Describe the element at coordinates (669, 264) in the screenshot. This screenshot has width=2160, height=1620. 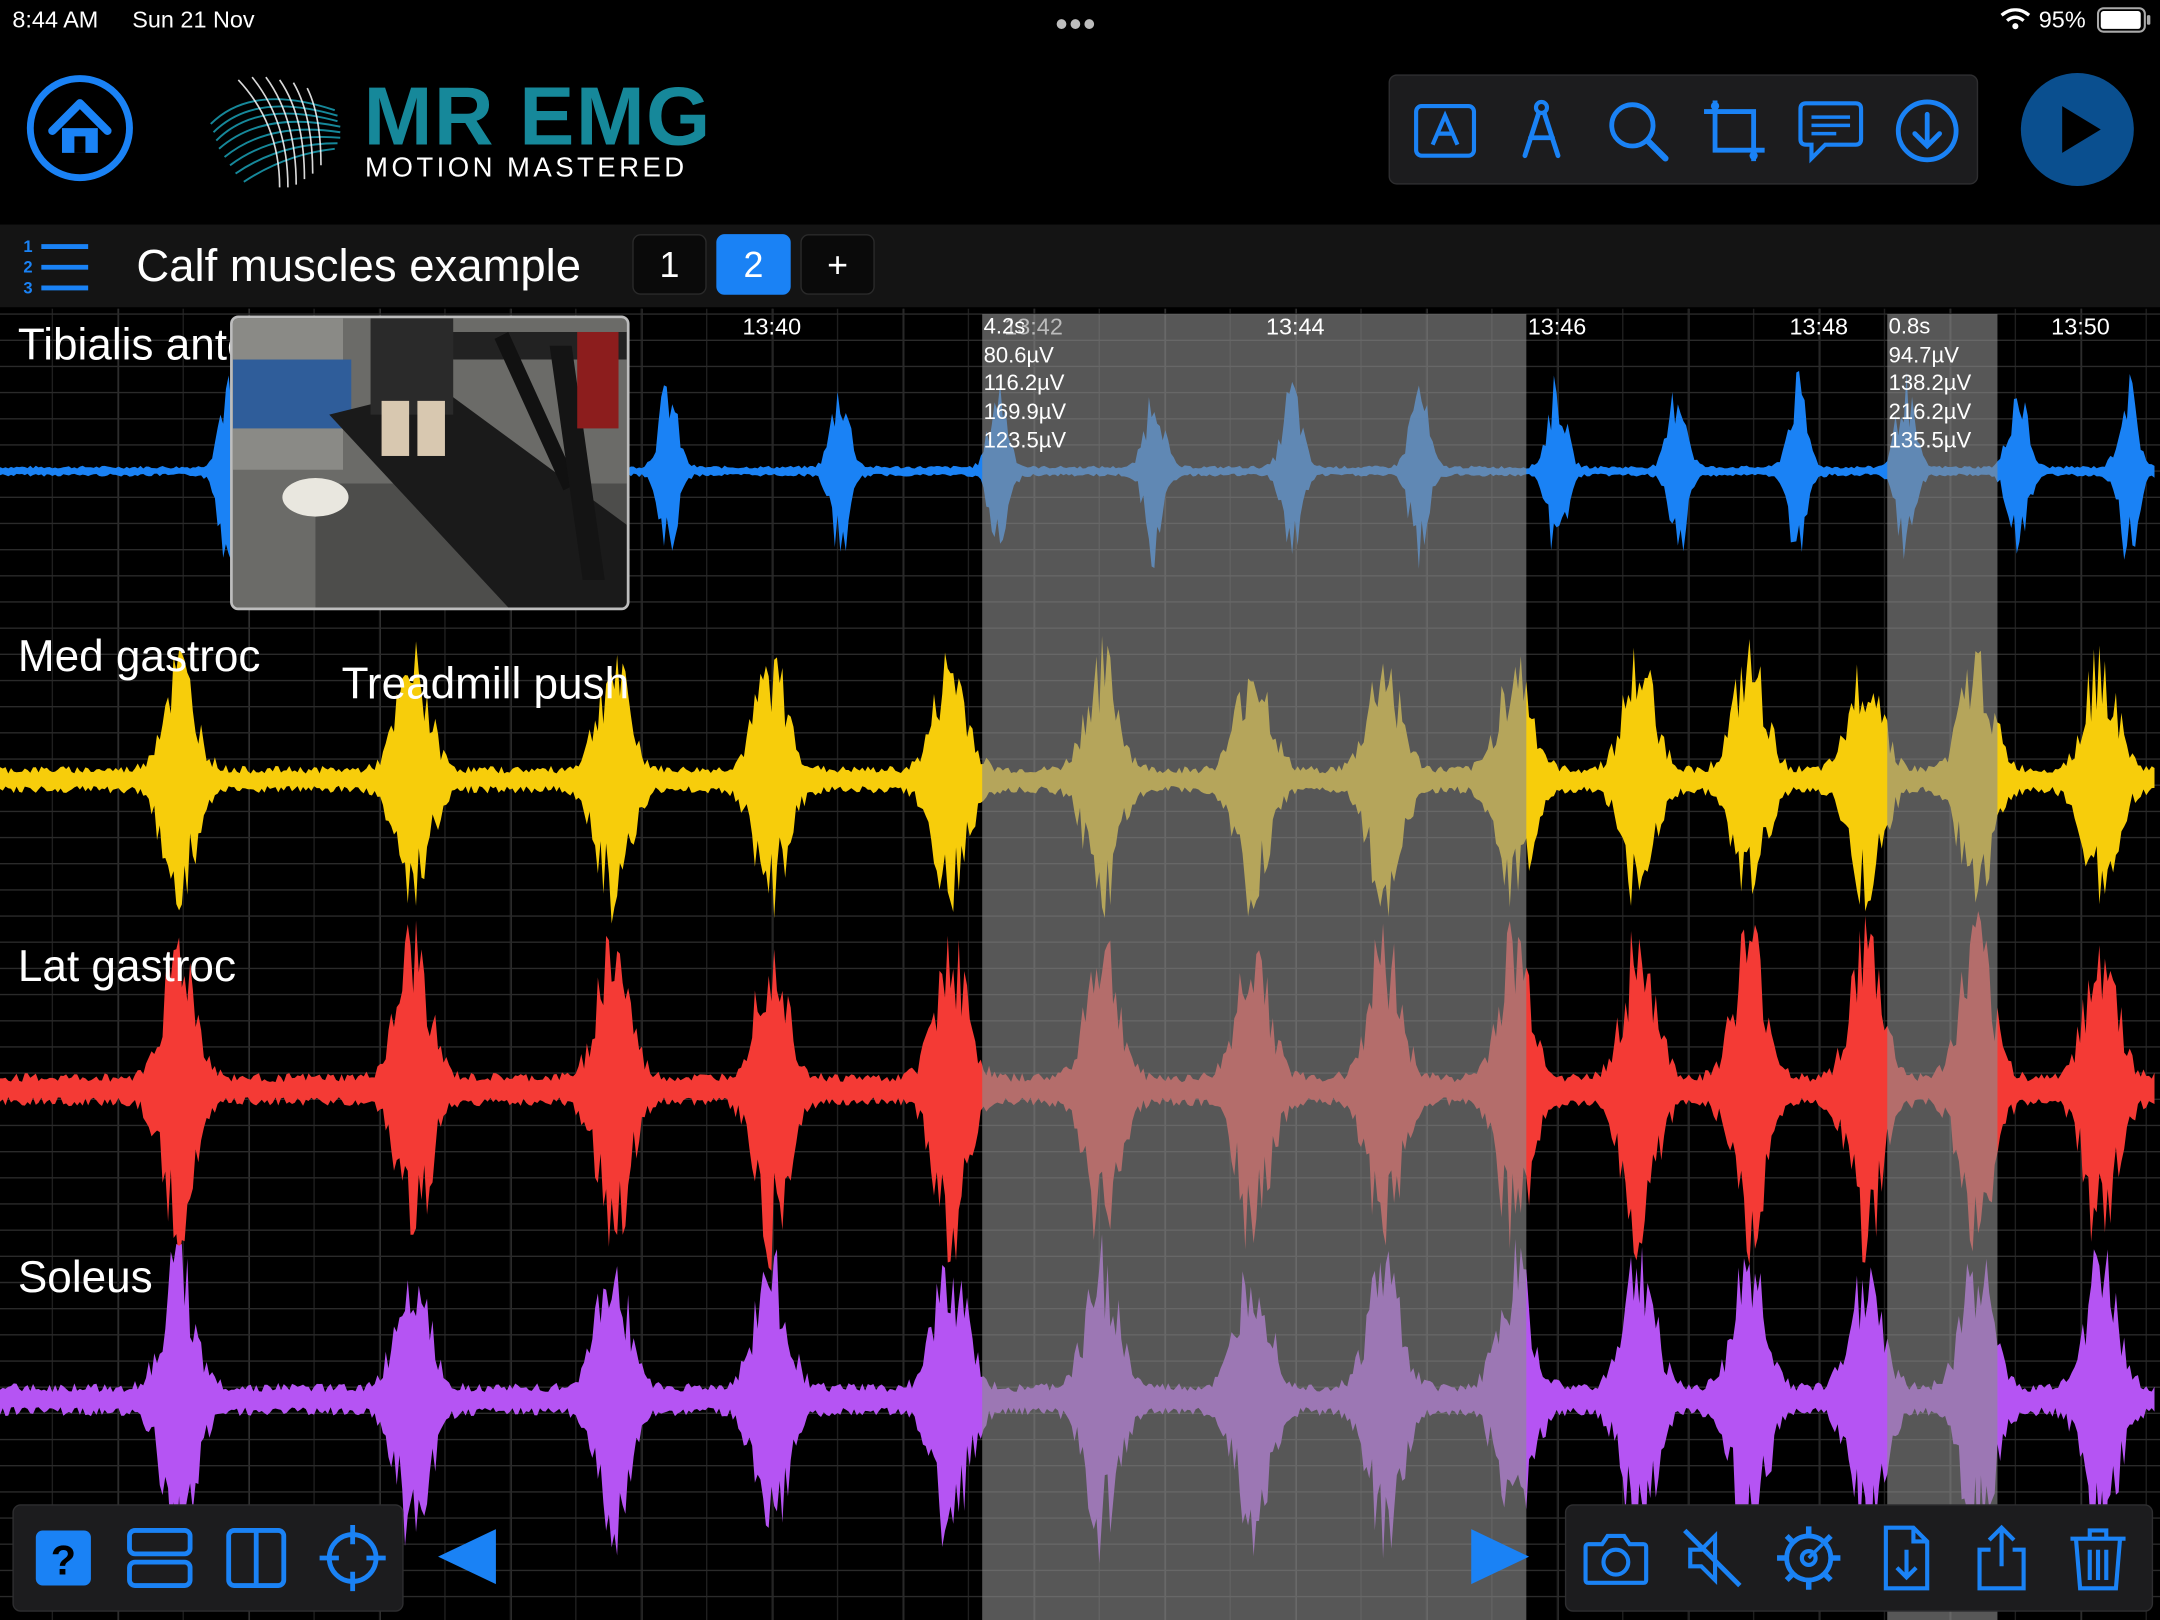
I see `page-tab-1: 1` at that location.